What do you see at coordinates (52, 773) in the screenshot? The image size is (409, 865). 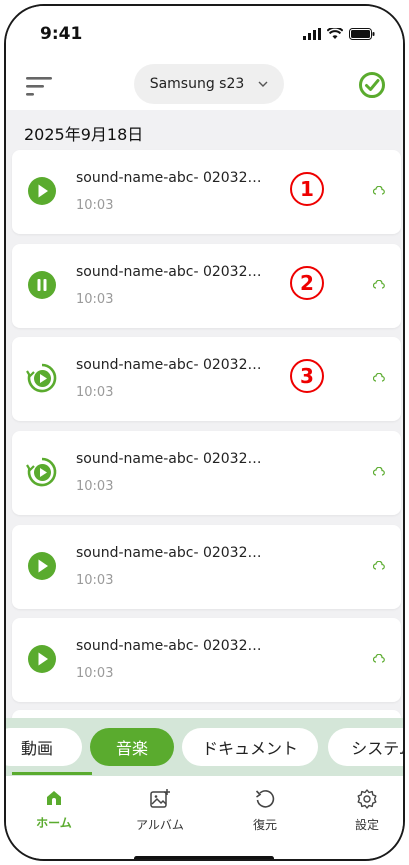 I see `category-underline` at bounding box center [52, 773].